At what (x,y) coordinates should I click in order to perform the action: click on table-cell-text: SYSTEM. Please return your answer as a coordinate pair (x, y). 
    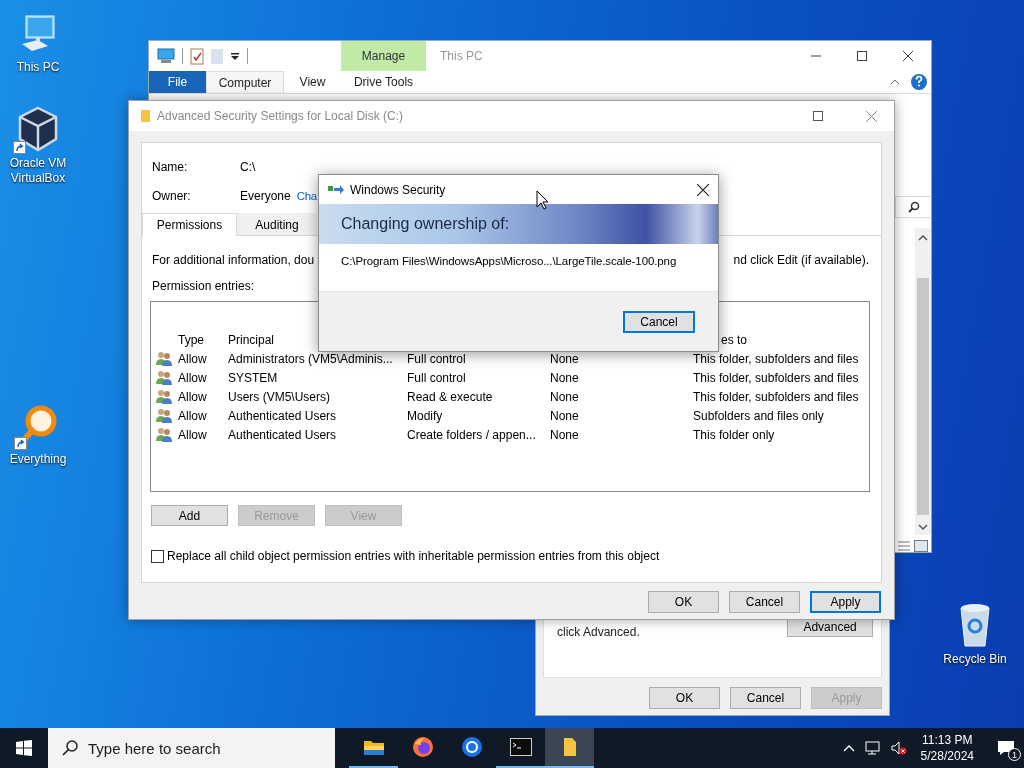
    Looking at the image, I should click on (253, 377).